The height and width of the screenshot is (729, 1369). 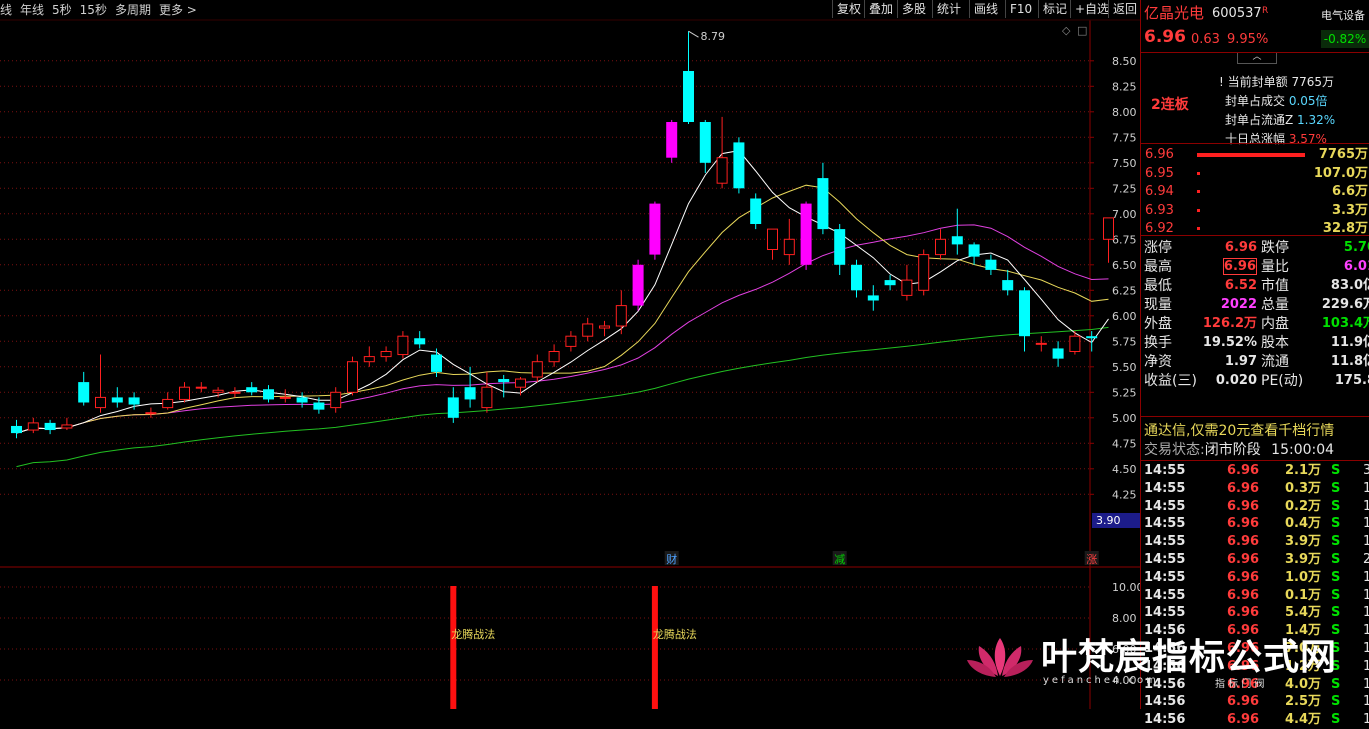 What do you see at coordinates (133, 10) in the screenshot?
I see `period-option: 多周期` at bounding box center [133, 10].